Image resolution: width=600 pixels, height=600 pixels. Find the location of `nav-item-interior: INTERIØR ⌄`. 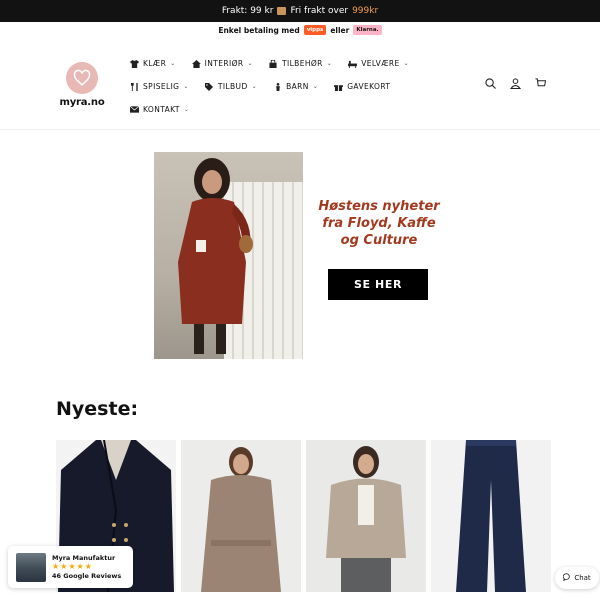

nav-item-interior: INTERIØR ⌄ is located at coordinates (222, 63).